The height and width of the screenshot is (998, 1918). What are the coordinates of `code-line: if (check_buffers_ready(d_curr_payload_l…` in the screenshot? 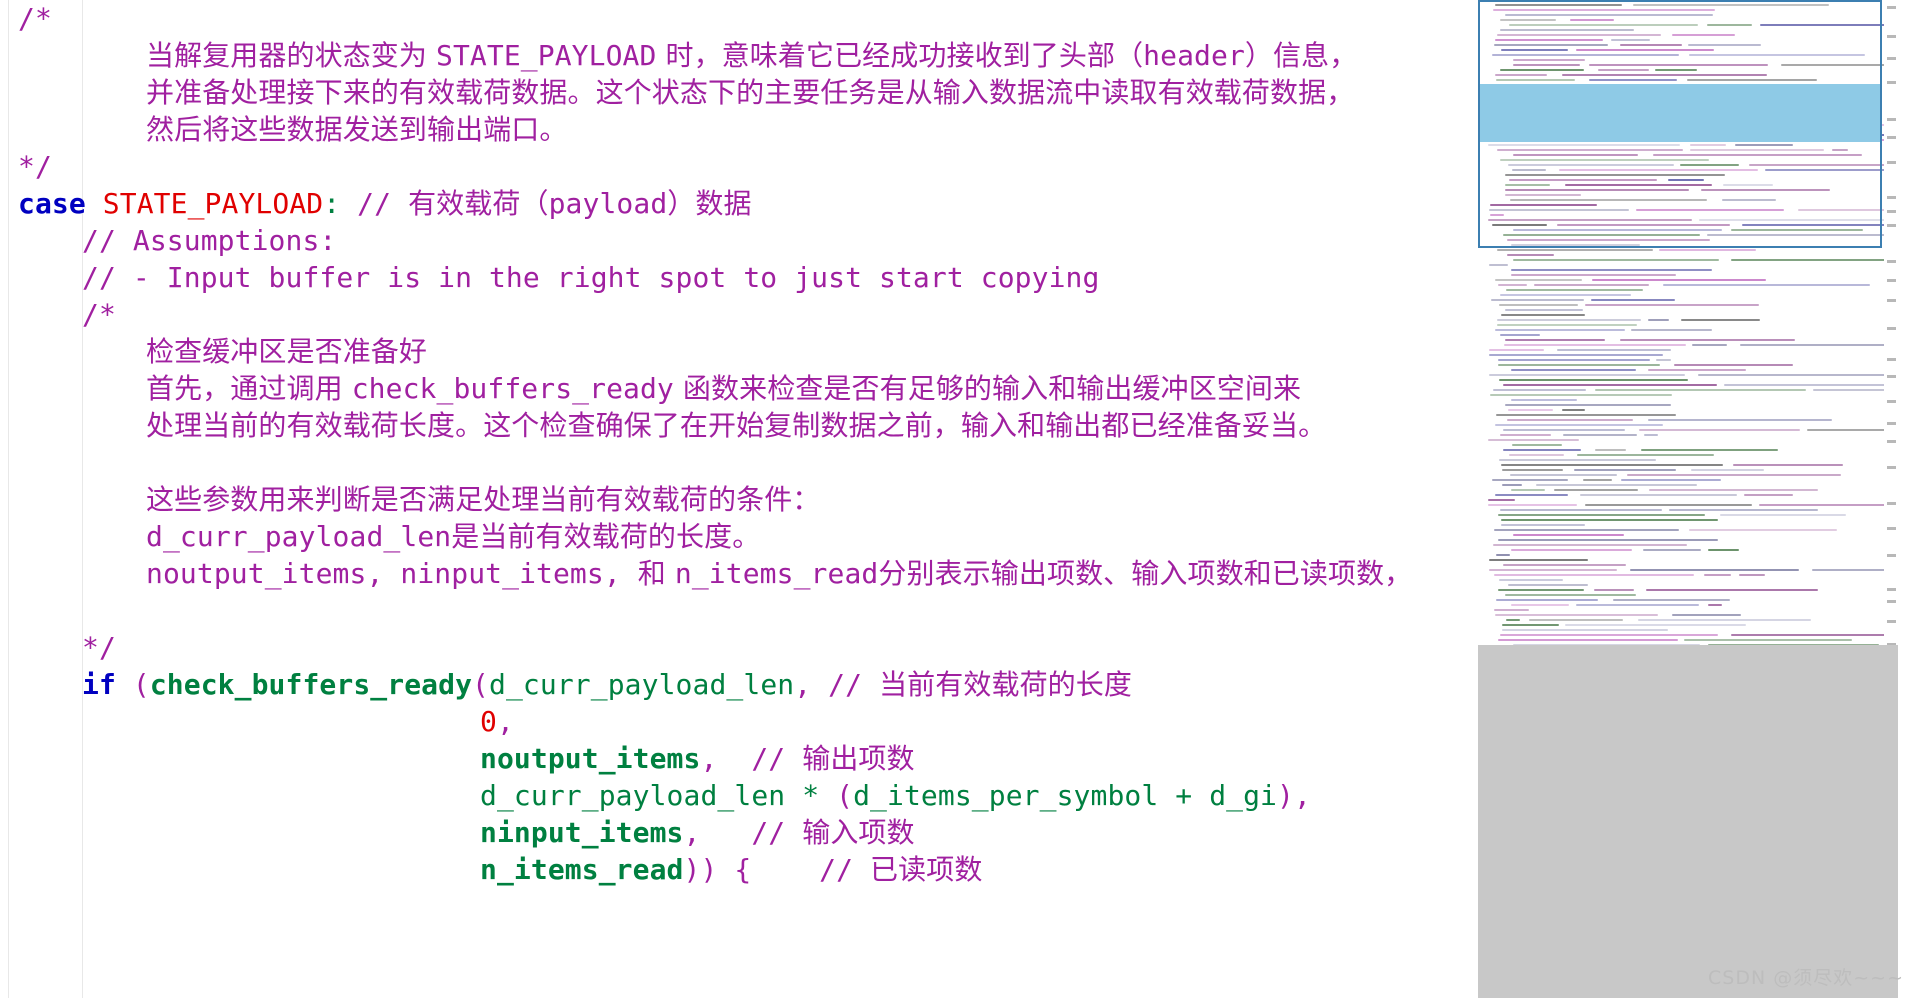 It's located at (739, 684).